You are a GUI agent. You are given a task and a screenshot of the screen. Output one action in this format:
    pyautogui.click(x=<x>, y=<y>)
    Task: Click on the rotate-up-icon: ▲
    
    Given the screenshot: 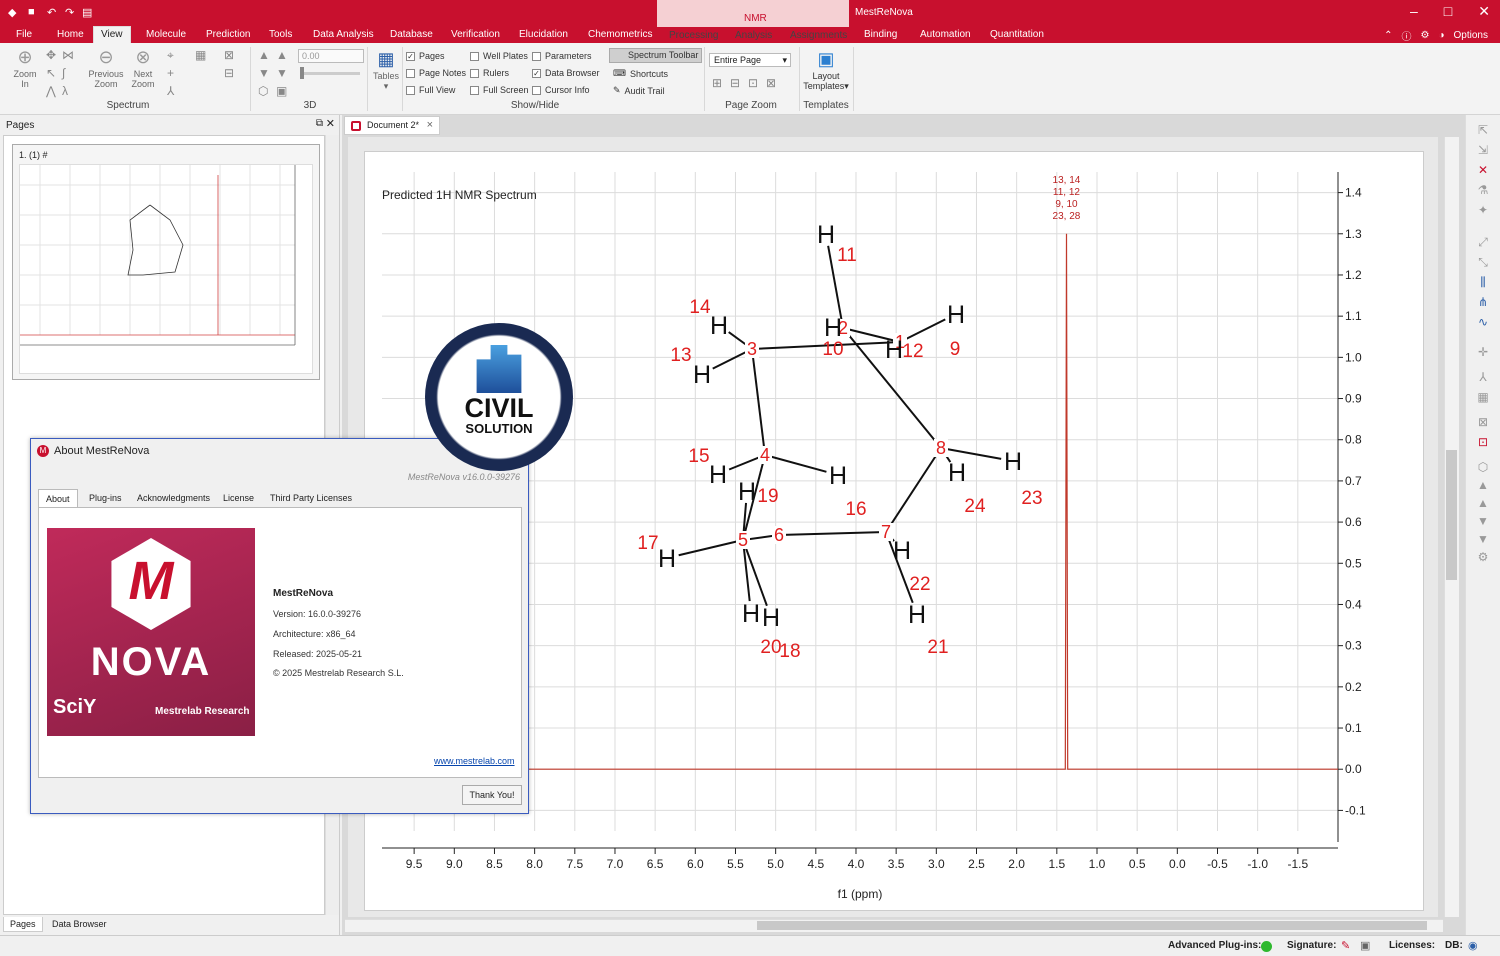 What is the action you would take?
    pyautogui.click(x=264, y=55)
    